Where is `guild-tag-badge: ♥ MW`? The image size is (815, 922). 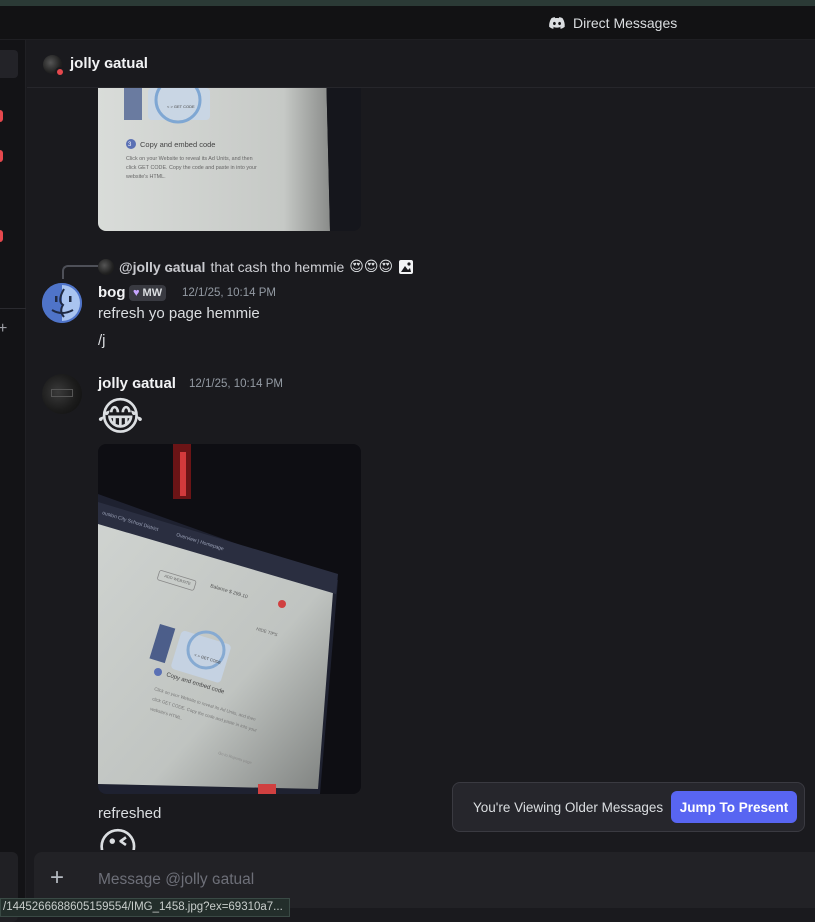 guild-tag-badge: ♥ MW is located at coordinates (148, 293).